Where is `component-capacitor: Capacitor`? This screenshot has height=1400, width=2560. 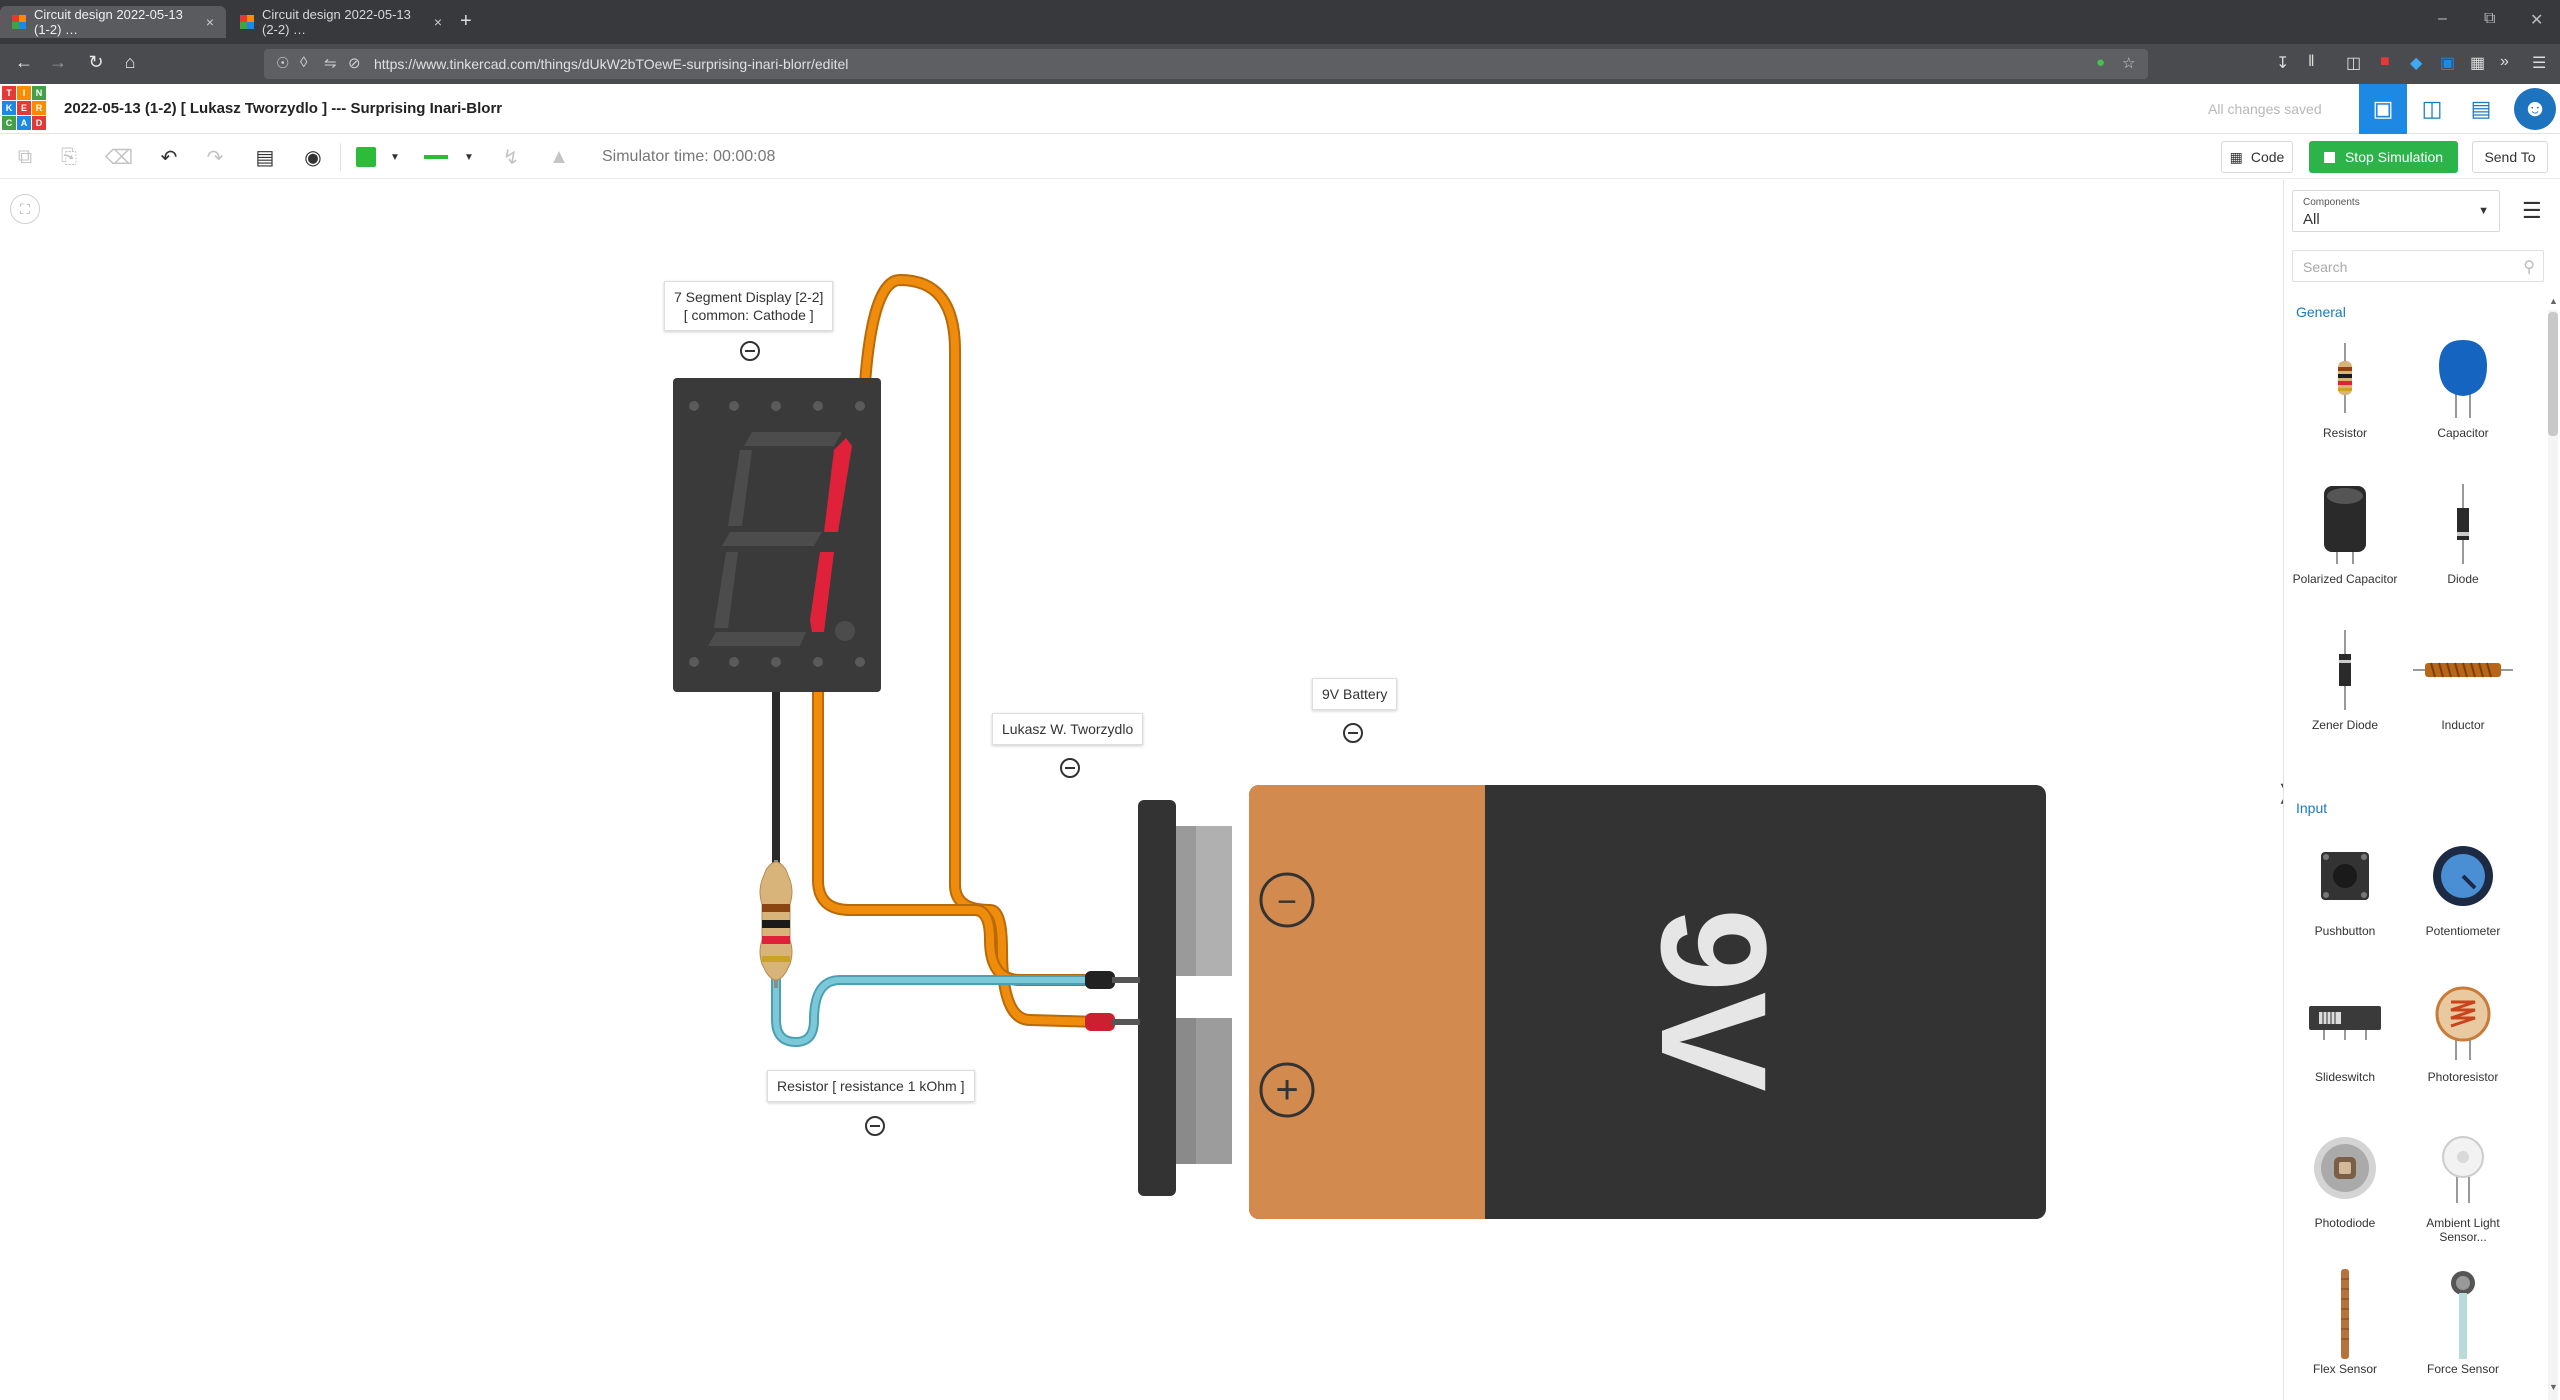 component-capacitor: Capacitor is located at coordinates (2463, 385).